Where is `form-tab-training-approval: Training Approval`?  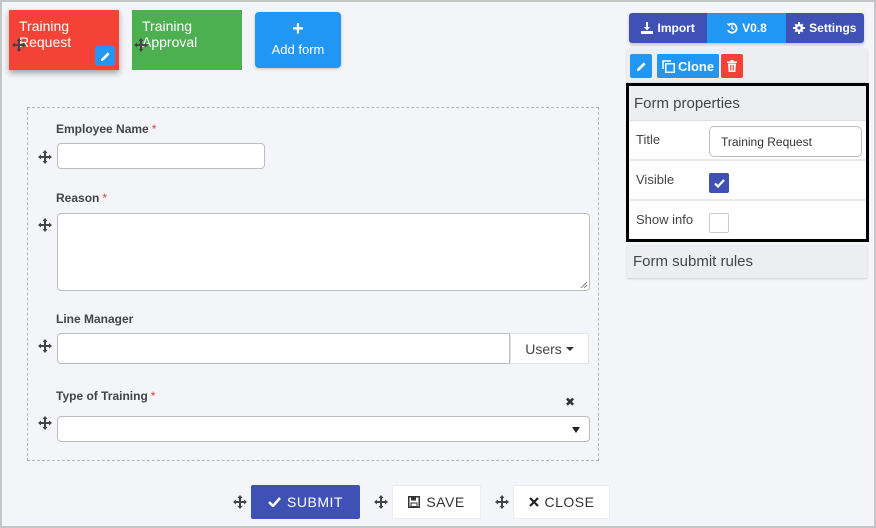
form-tab-training-approval: Training Approval is located at coordinates (187, 40).